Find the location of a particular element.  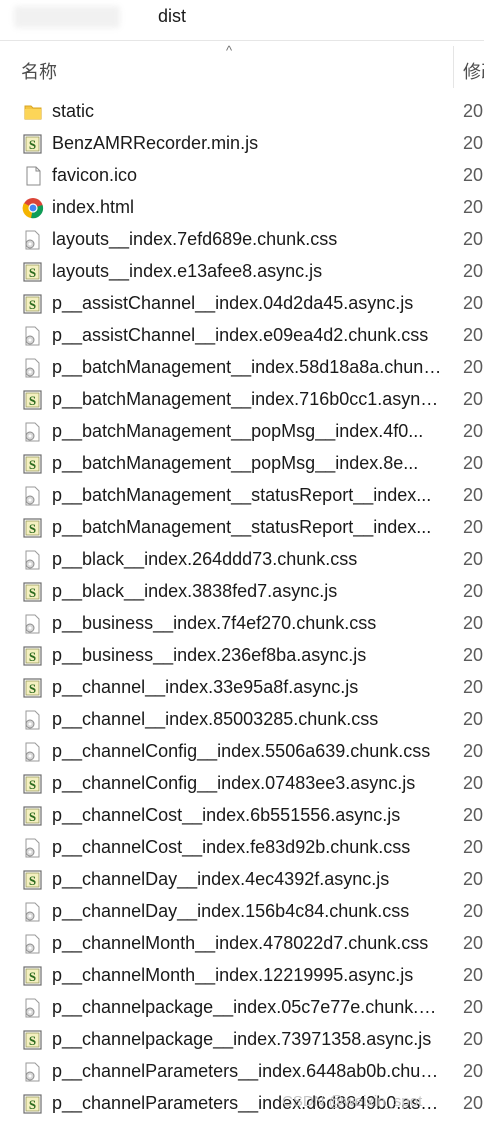

file-name: layouts__index.e13afee8.async.js is located at coordinates (187, 271).